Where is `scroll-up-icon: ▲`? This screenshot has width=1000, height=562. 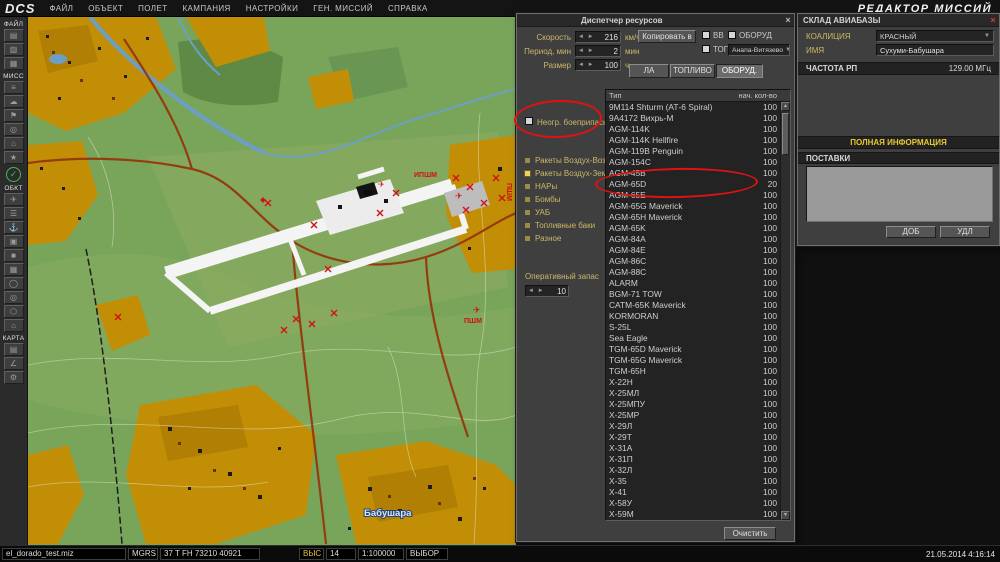
scroll-up-icon: ▲ is located at coordinates (785, 106).